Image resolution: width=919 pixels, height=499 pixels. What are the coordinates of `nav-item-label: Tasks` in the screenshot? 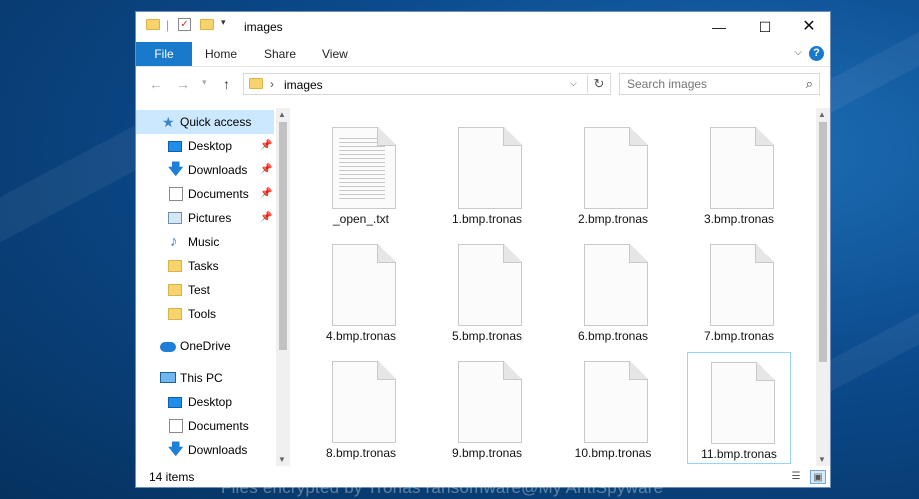 It's located at (203, 266).